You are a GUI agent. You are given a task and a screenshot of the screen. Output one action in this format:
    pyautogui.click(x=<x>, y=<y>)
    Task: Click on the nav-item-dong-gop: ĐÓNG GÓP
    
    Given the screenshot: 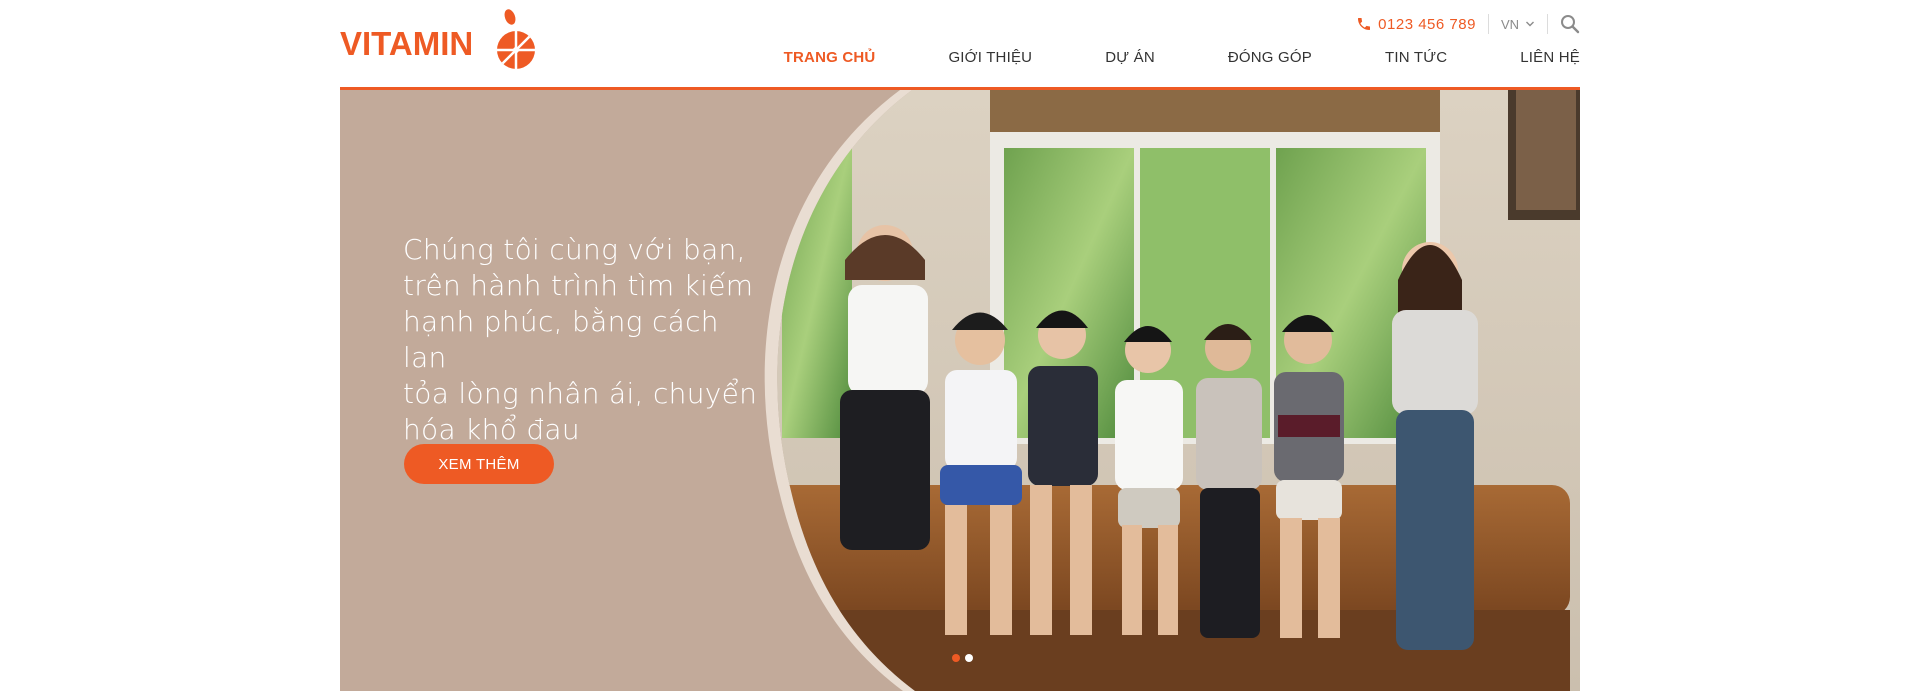 What is the action you would take?
    pyautogui.click(x=1270, y=57)
    